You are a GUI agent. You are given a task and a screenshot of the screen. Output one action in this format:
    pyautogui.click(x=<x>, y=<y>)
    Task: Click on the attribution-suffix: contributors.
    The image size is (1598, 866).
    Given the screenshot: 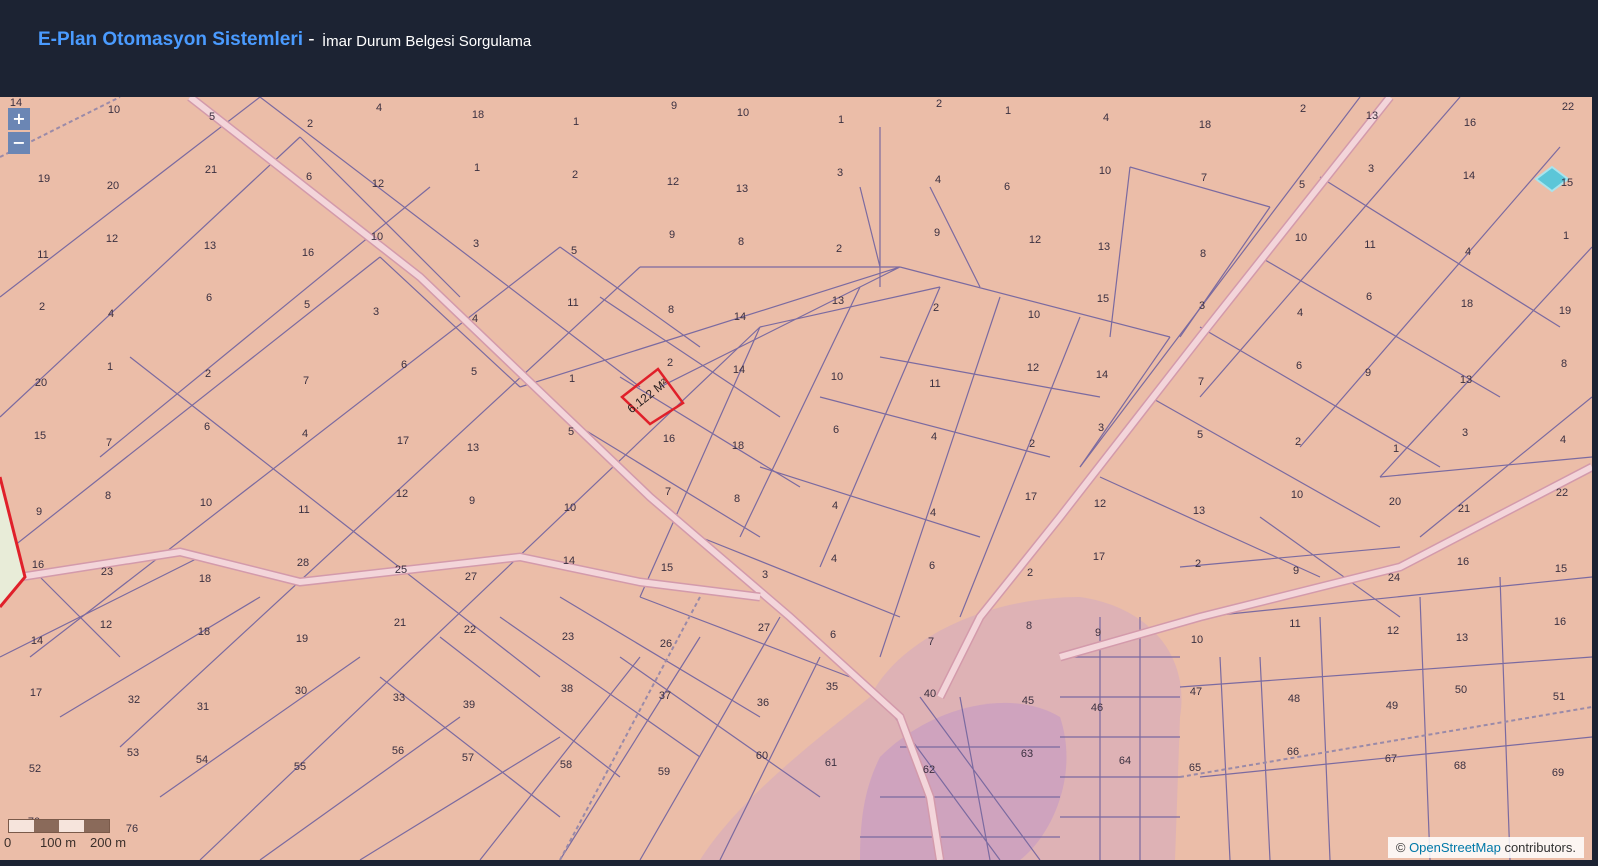 What is the action you would take?
    pyautogui.click(x=1538, y=847)
    